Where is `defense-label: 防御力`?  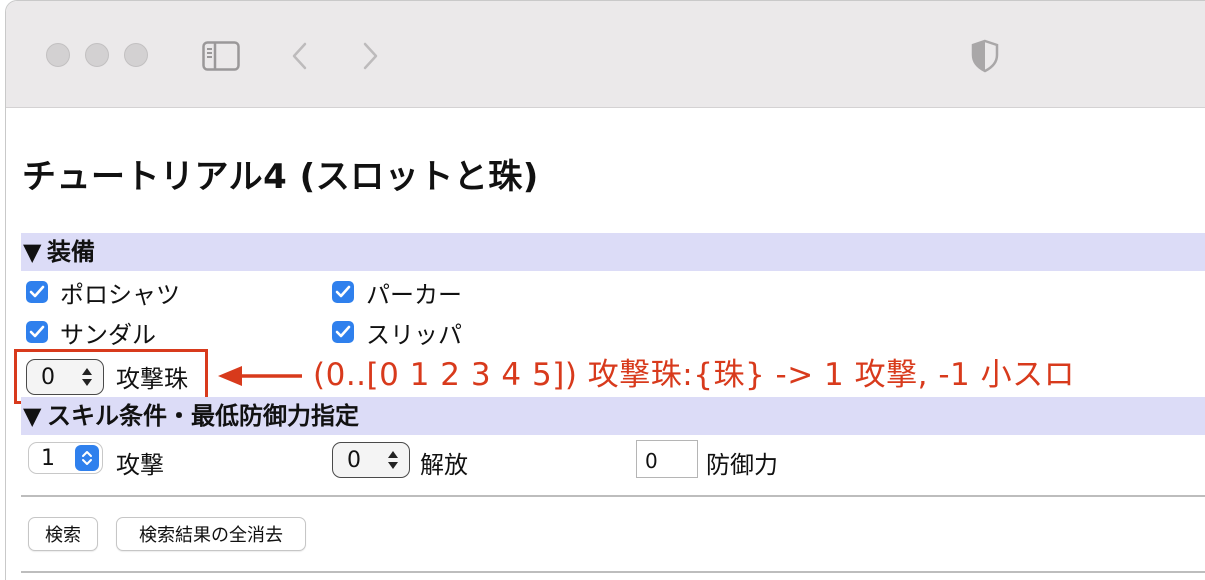 defense-label: 防御力 is located at coordinates (742, 465).